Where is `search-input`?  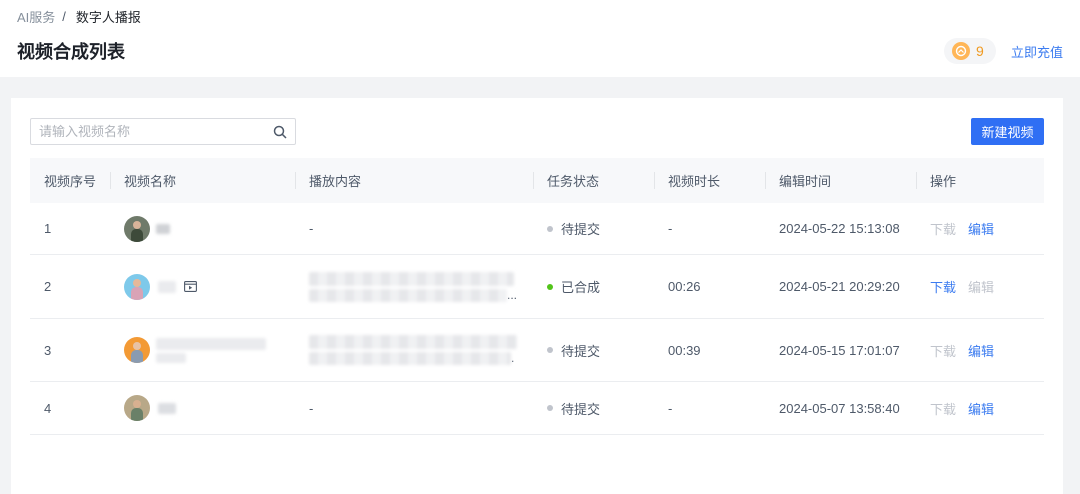
search-input is located at coordinates (148, 131).